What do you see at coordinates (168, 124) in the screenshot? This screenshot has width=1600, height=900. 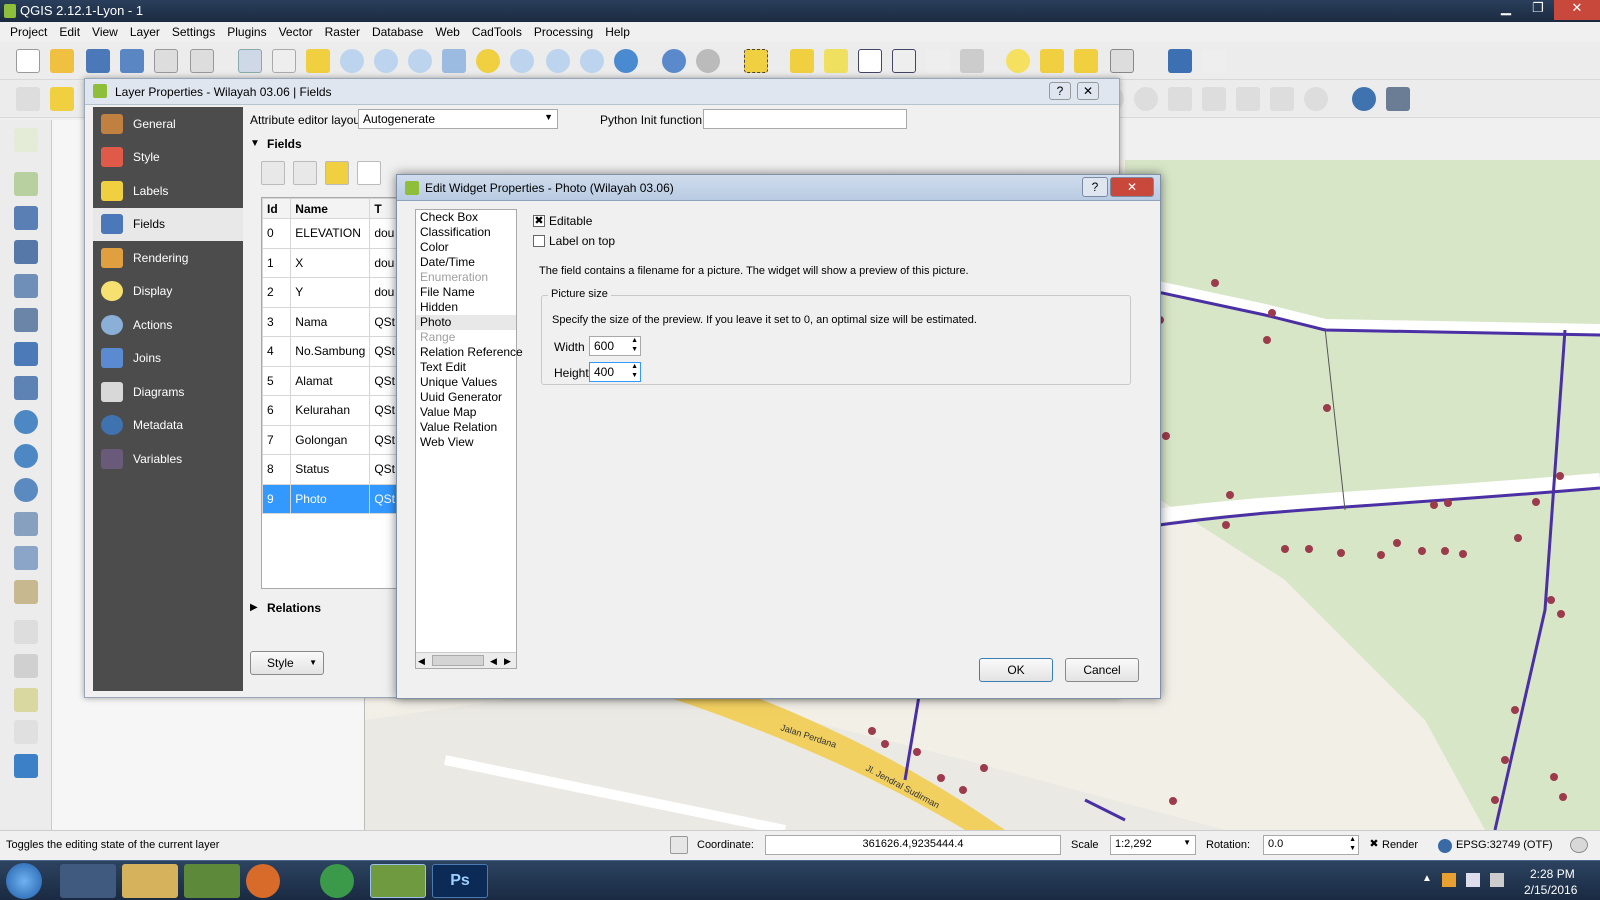 I see `sidebar-item-general: General` at bounding box center [168, 124].